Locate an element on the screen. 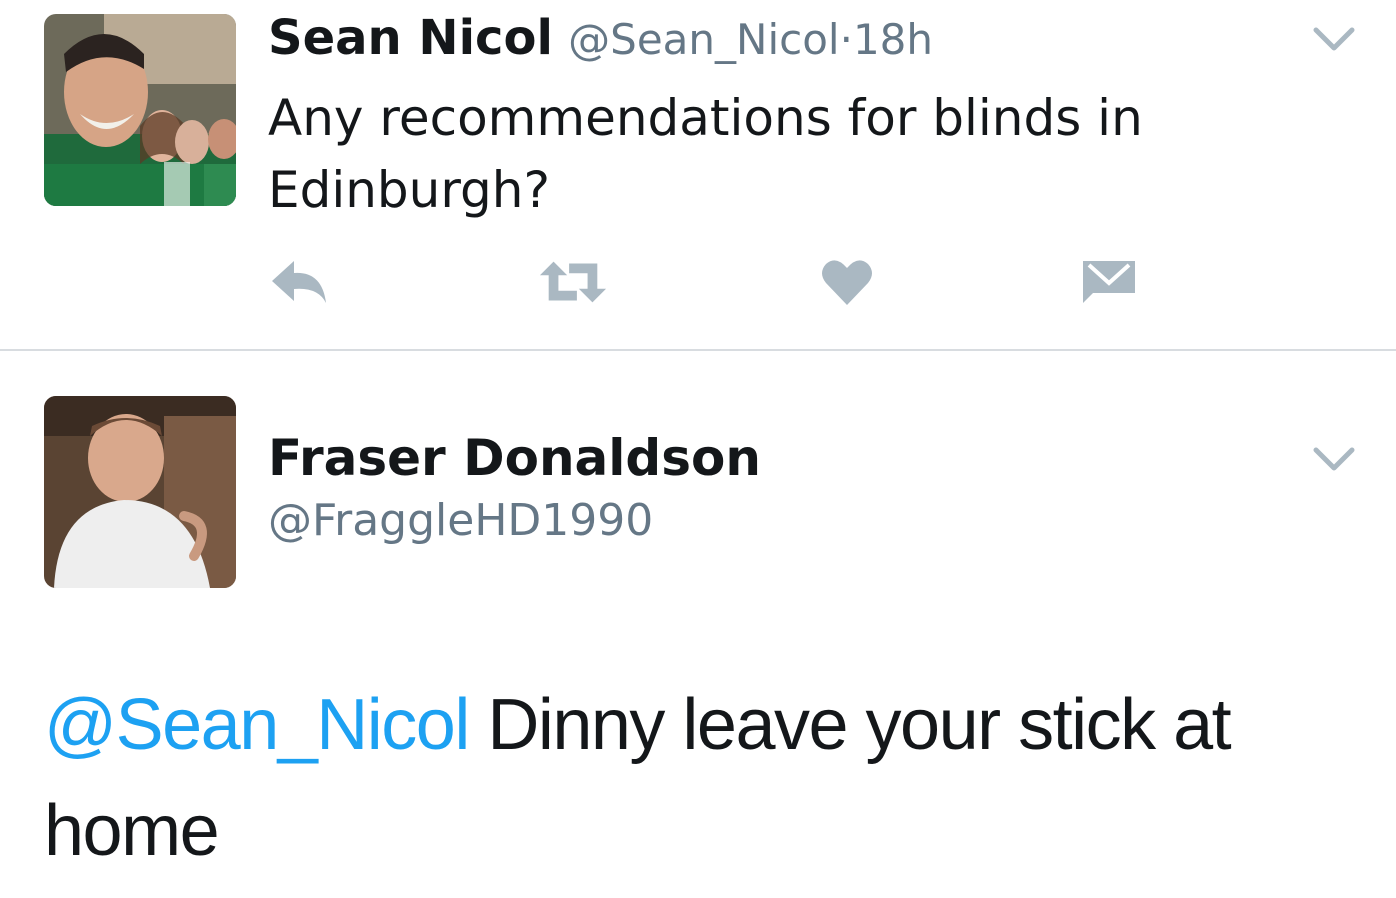  author-avatar is located at coordinates (140, 110).